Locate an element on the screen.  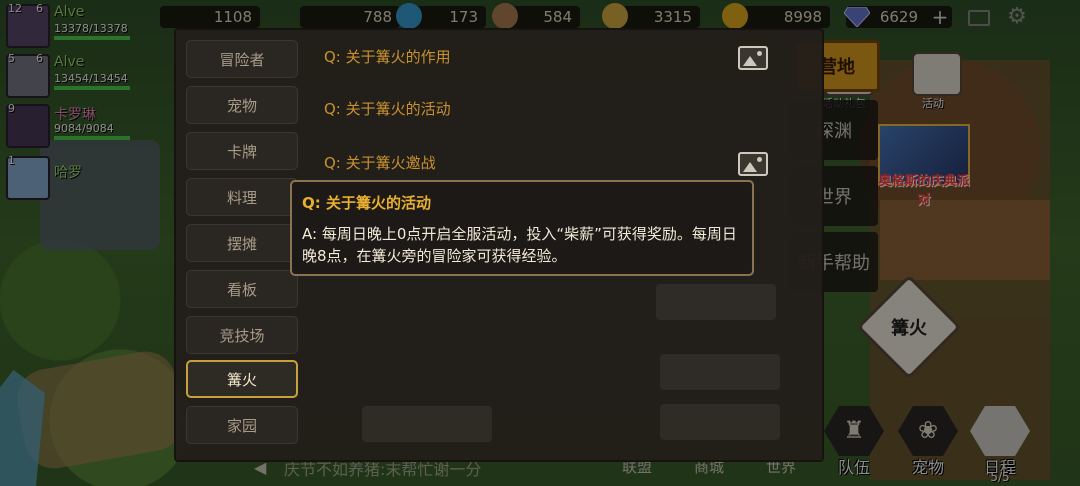
faq-question: Q: 关于篝火的活动 is located at coordinates (387, 108).